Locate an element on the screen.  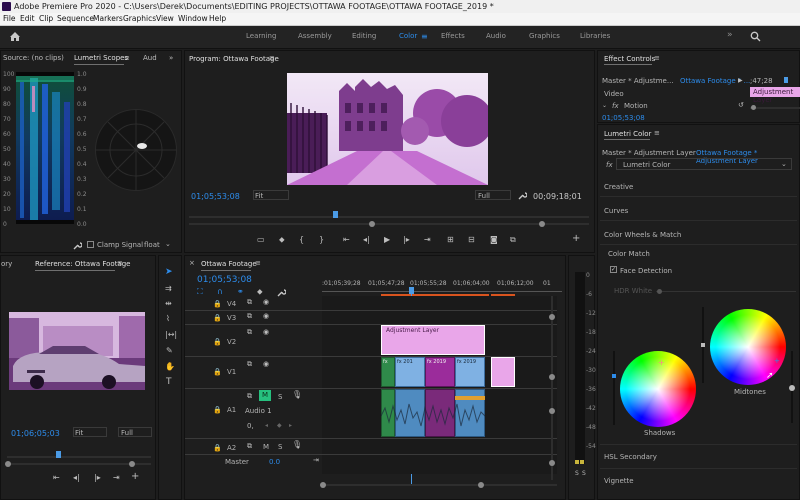
face-detection-checkbox: ✓ is located at coordinates (613, 269).